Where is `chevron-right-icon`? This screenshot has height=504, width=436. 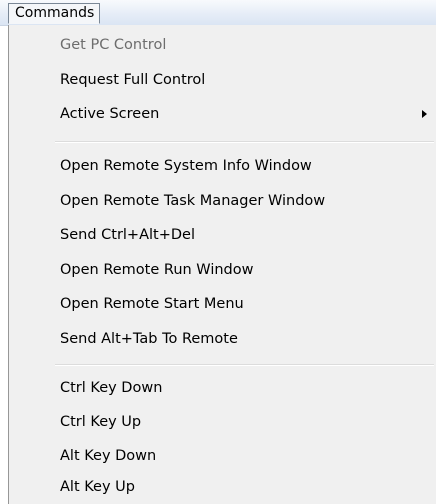
chevron-right-icon is located at coordinates (424, 114).